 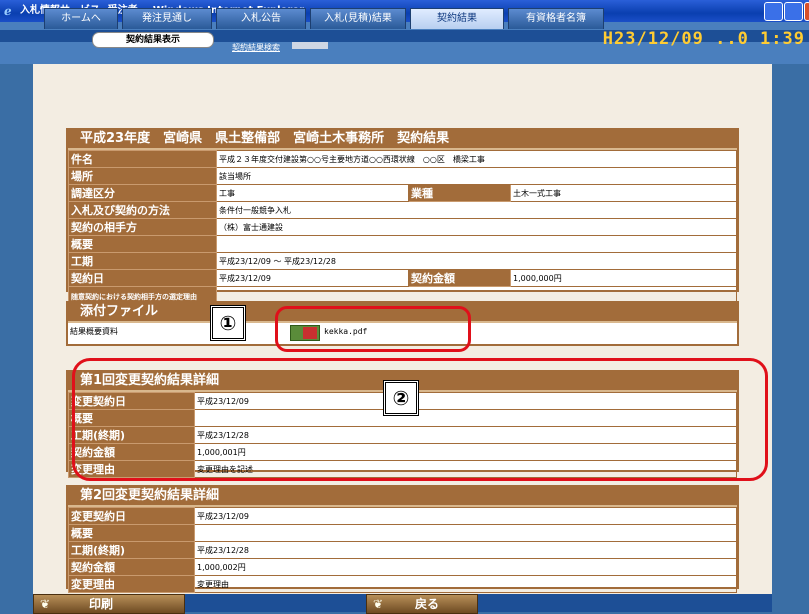 What do you see at coordinates (773, 11) in the screenshot?
I see `minimize-button` at bounding box center [773, 11].